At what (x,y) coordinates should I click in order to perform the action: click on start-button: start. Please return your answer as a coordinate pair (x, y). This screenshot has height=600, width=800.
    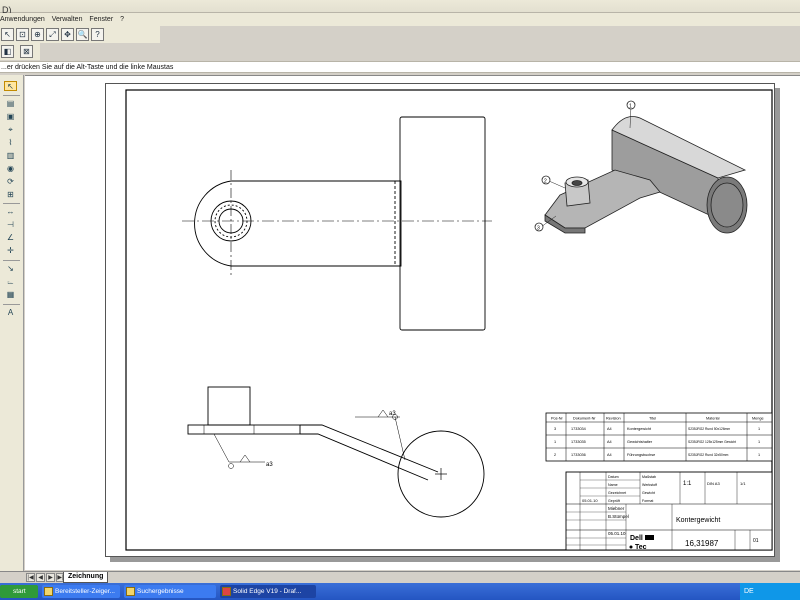
    Looking at the image, I should click on (19, 591).